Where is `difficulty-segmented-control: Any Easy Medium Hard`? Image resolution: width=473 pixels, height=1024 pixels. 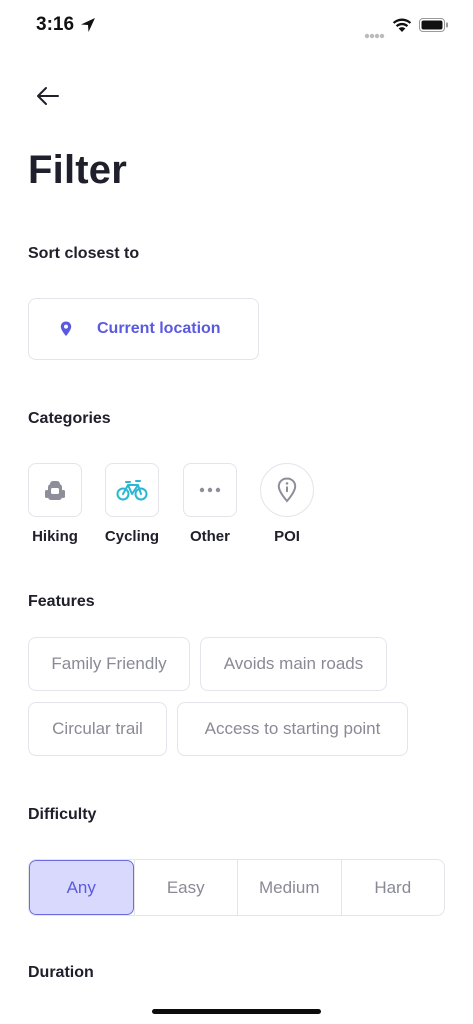 difficulty-segmented-control: Any Easy Medium Hard is located at coordinates (236, 887).